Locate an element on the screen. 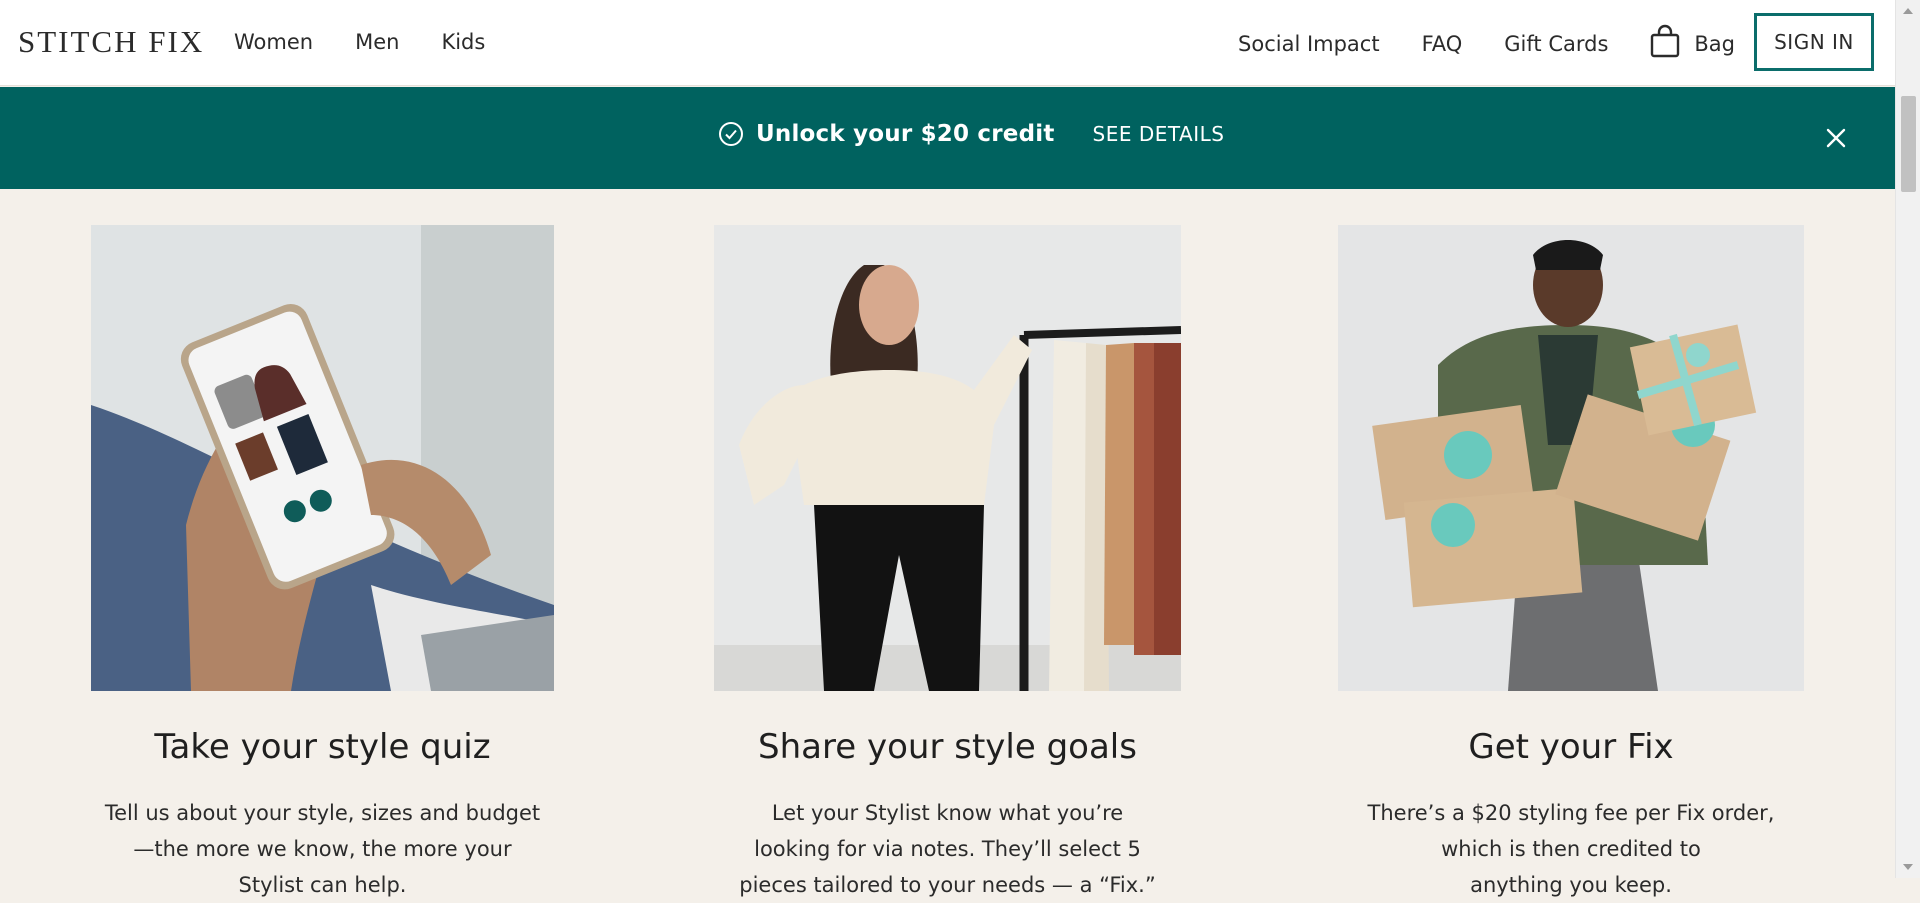 This screenshot has height=903, width=1920. step-2-title: Share your style goals is located at coordinates (947, 747).